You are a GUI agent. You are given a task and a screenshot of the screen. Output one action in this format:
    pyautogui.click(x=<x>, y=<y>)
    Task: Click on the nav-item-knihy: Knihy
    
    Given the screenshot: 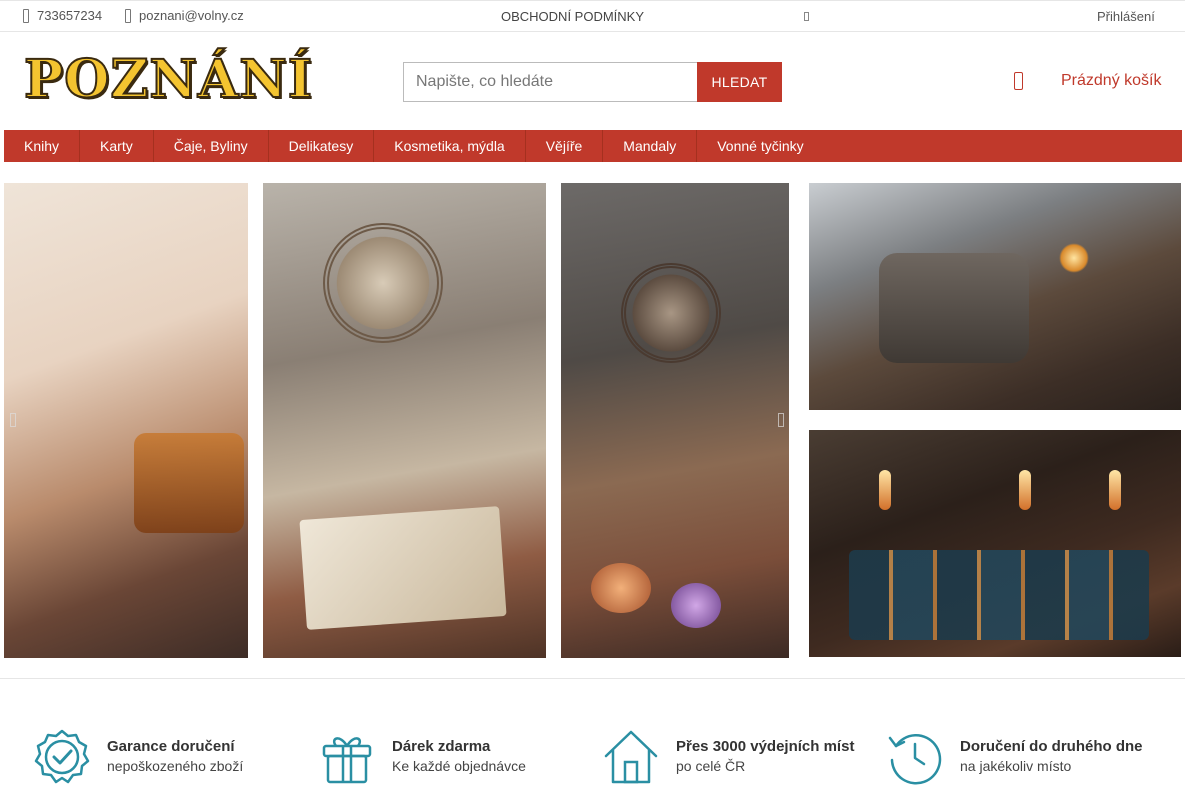 What is the action you would take?
    pyautogui.click(x=42, y=146)
    